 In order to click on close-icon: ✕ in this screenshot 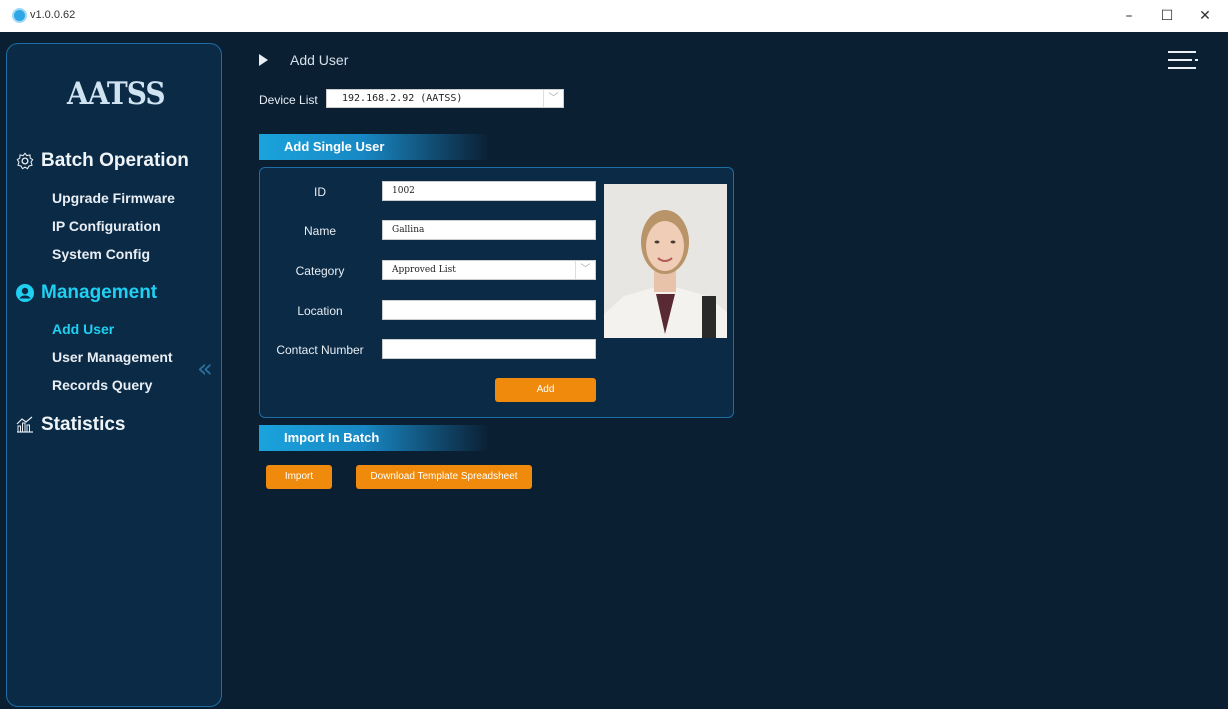, I will do `click(1205, 16)`.